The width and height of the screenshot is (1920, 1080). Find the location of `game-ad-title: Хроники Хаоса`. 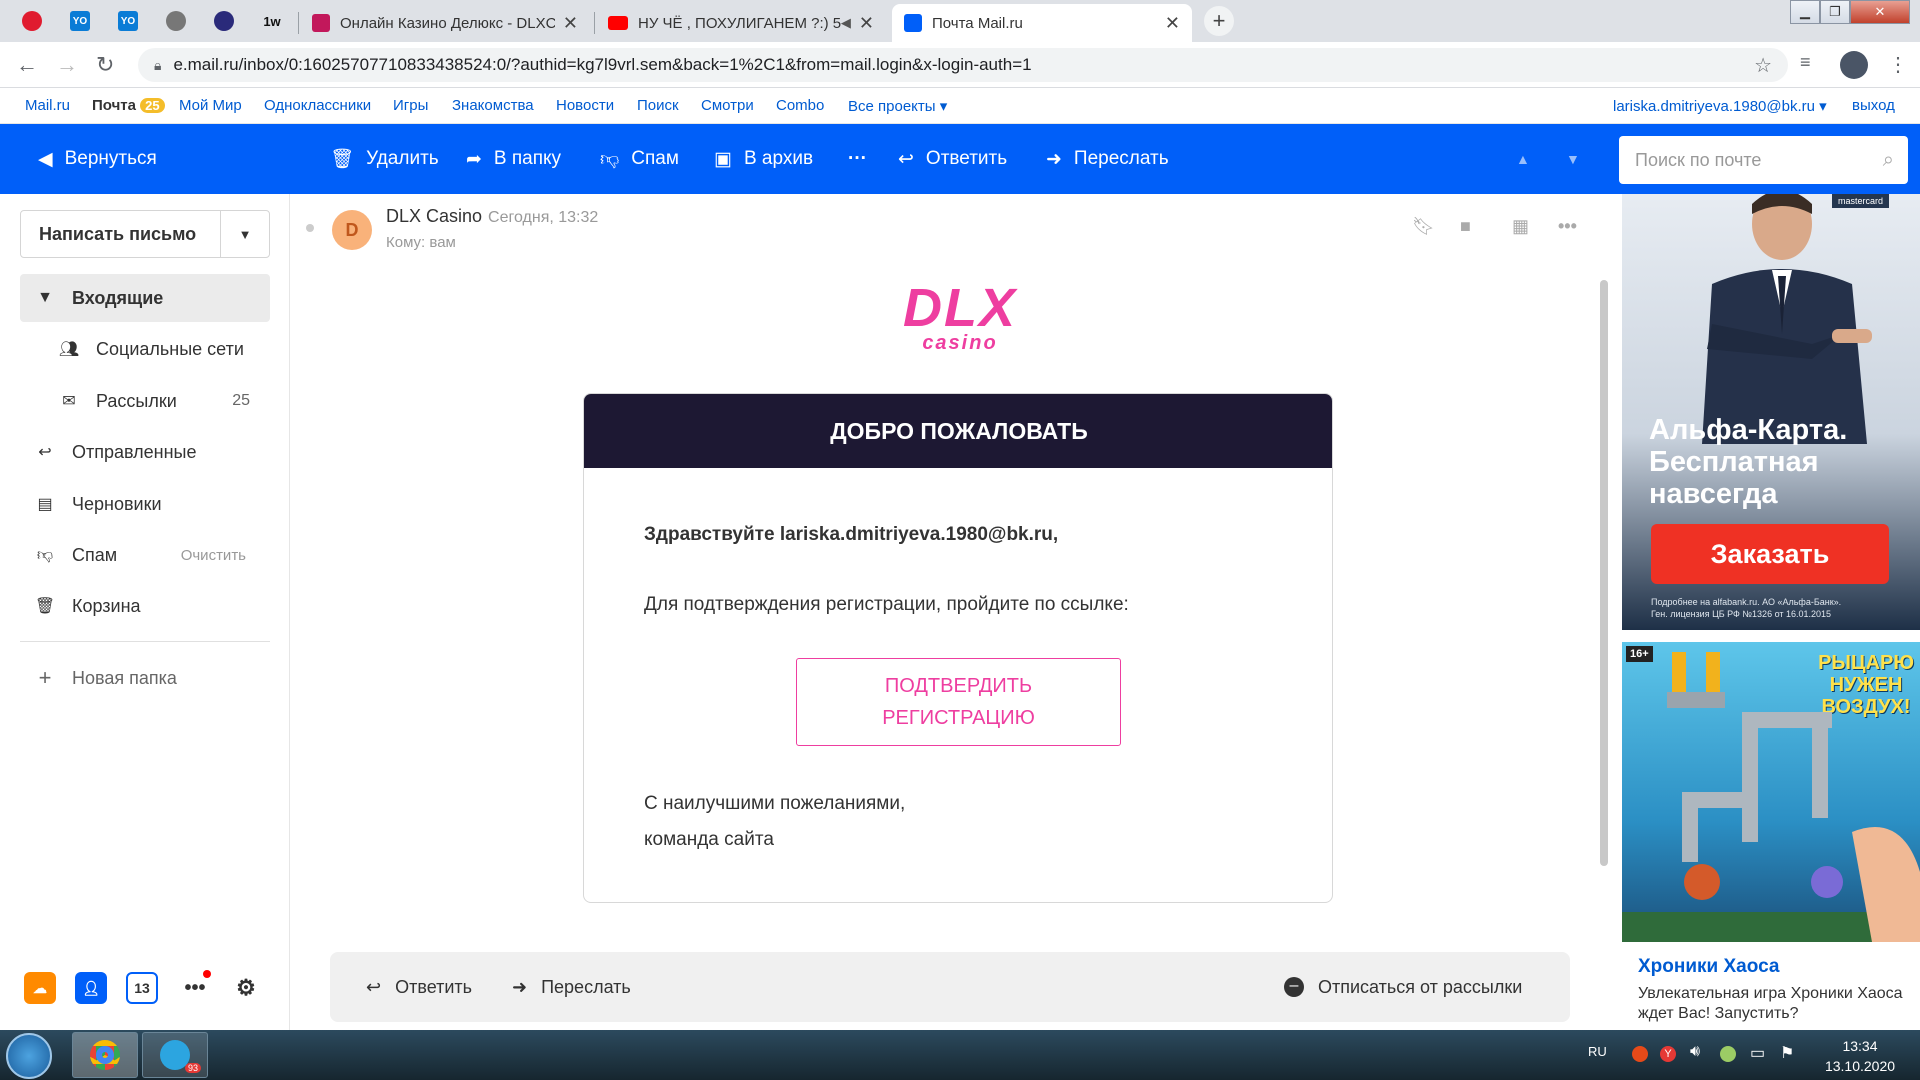

game-ad-title: Хроники Хаоса is located at coordinates (1708, 967).